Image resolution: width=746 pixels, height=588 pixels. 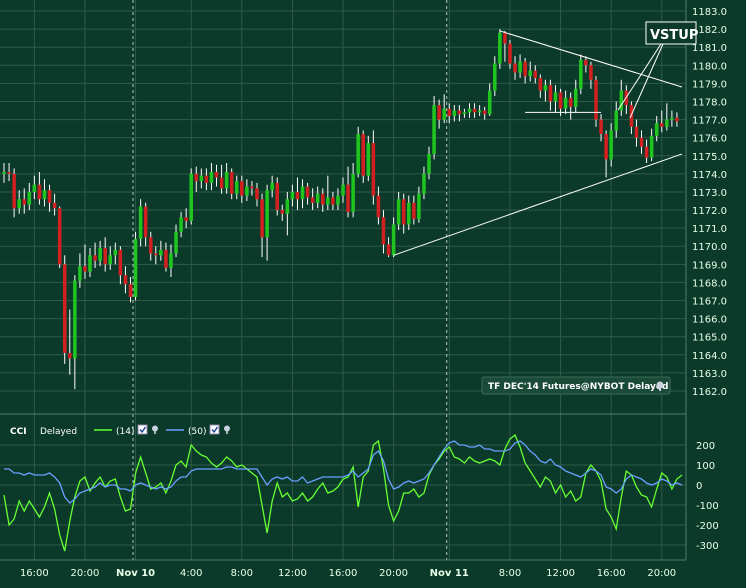 I want to click on cci-tick-label: 100, so click(x=705, y=466).